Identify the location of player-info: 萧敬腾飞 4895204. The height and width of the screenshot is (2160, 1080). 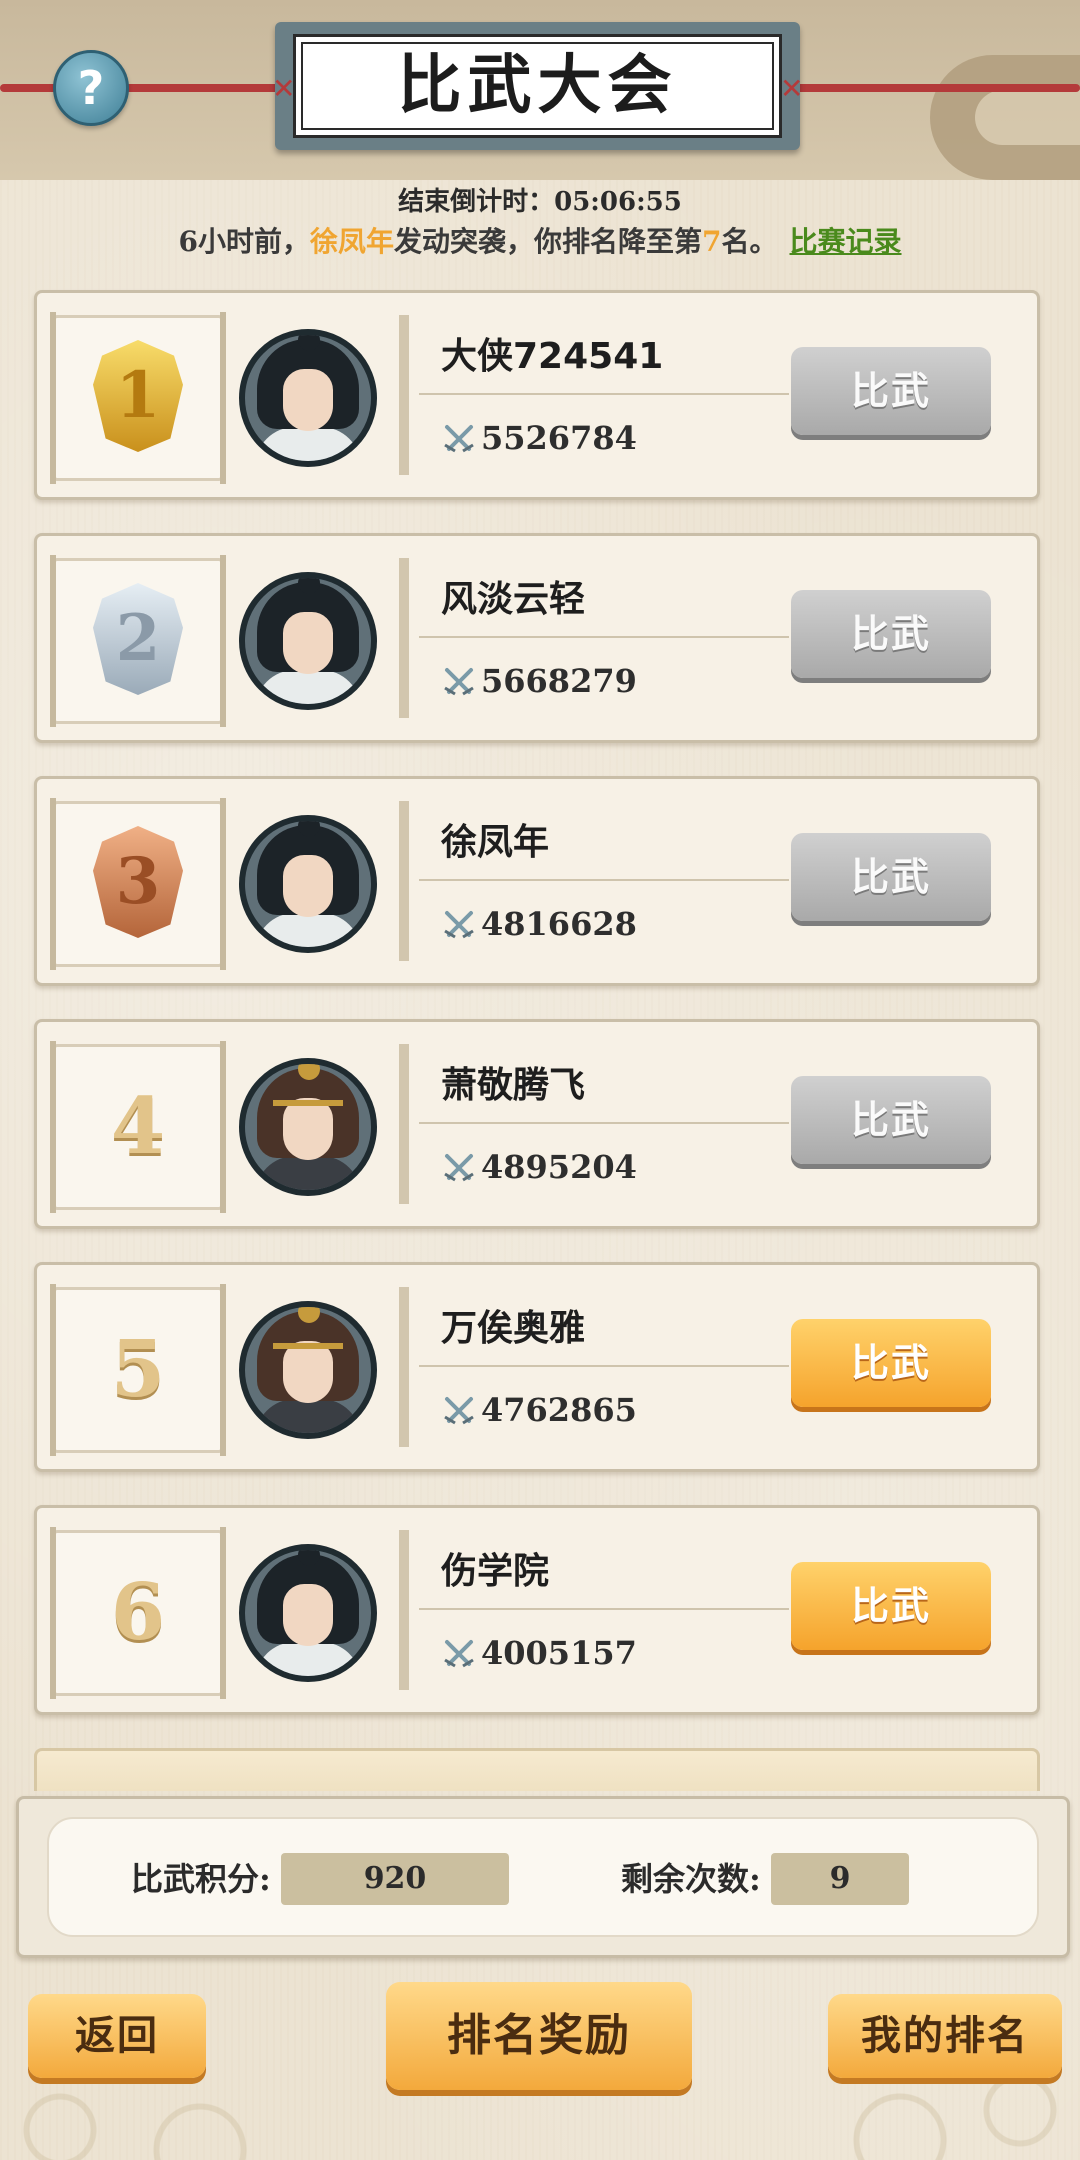
(594, 1124).